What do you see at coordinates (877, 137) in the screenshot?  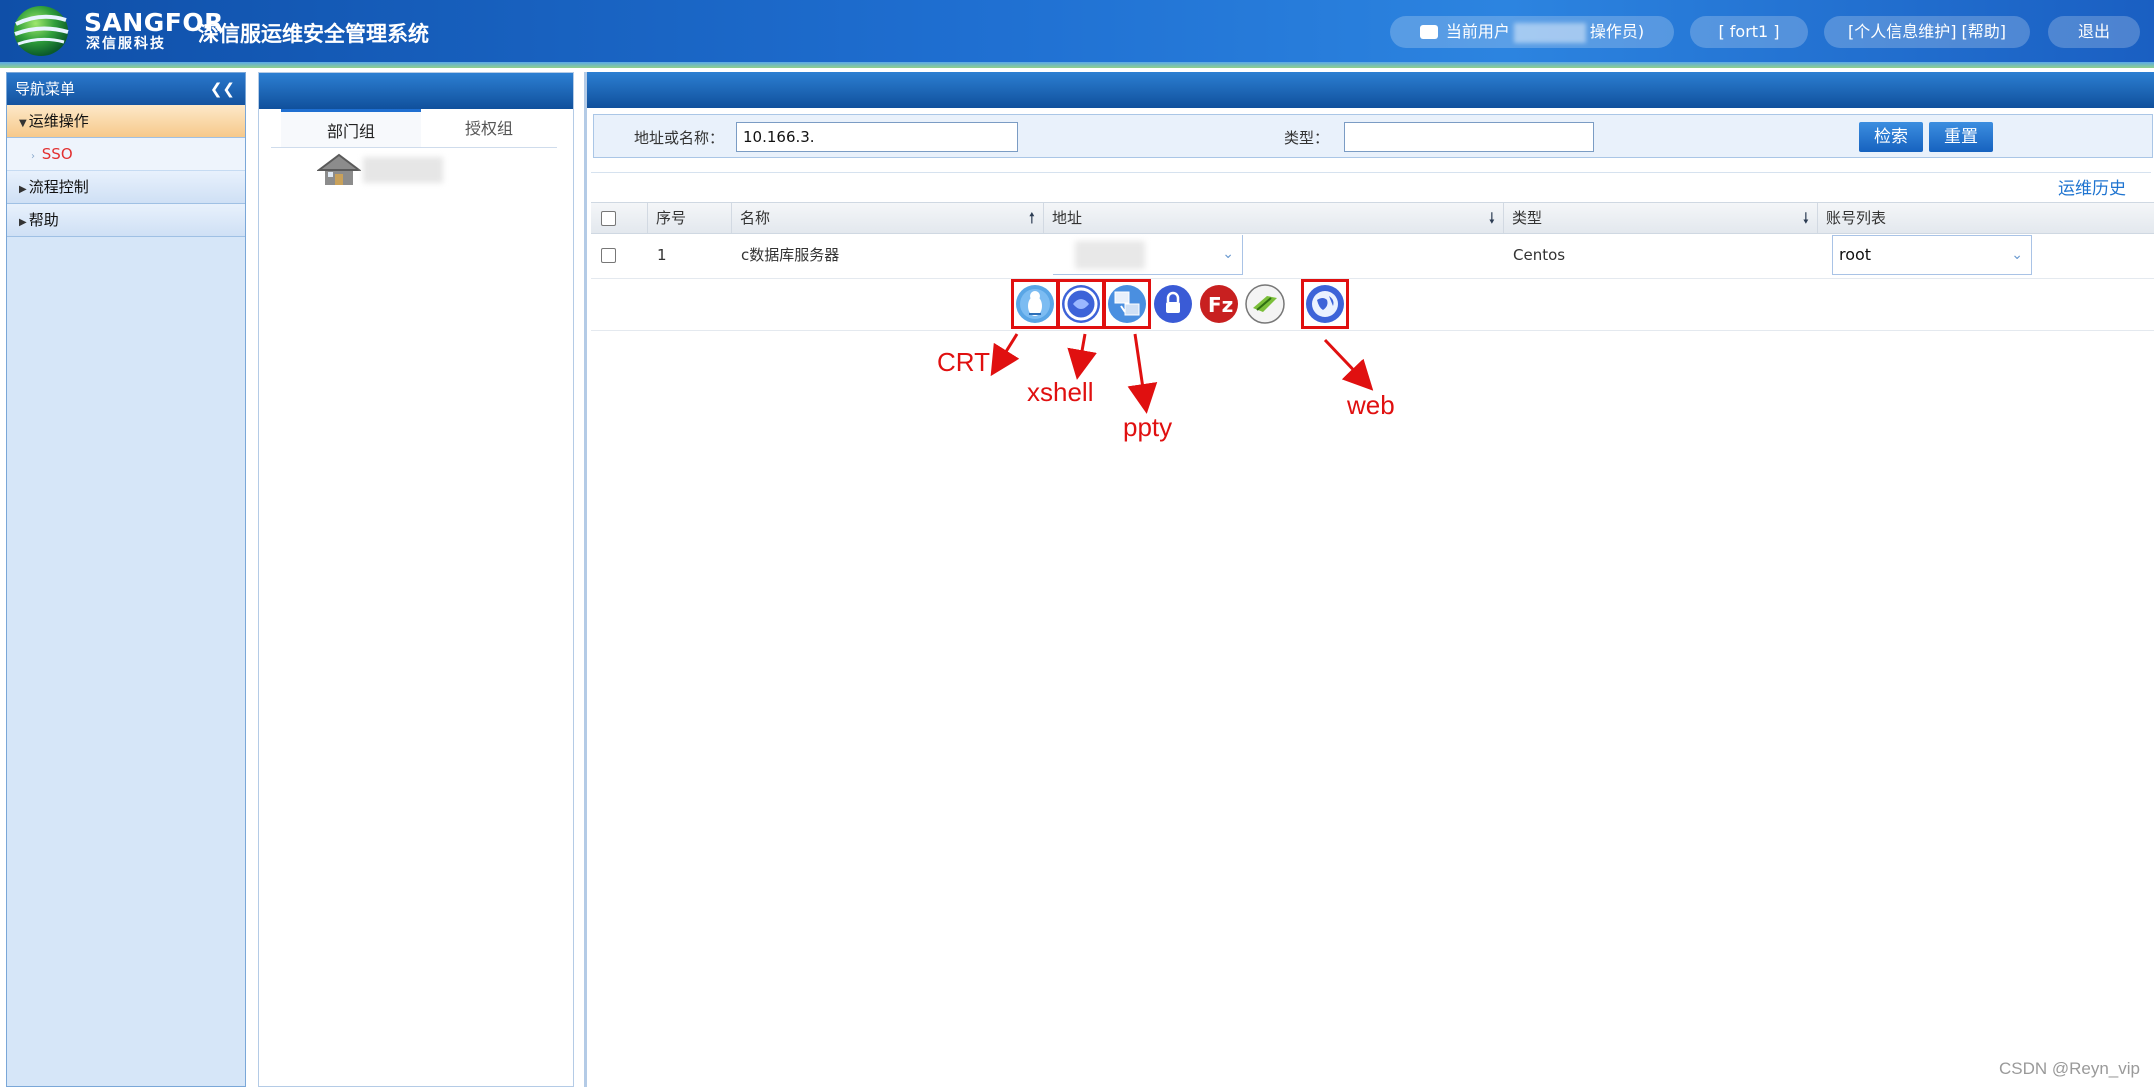 I see `address-name-input: 10.166.3.` at bounding box center [877, 137].